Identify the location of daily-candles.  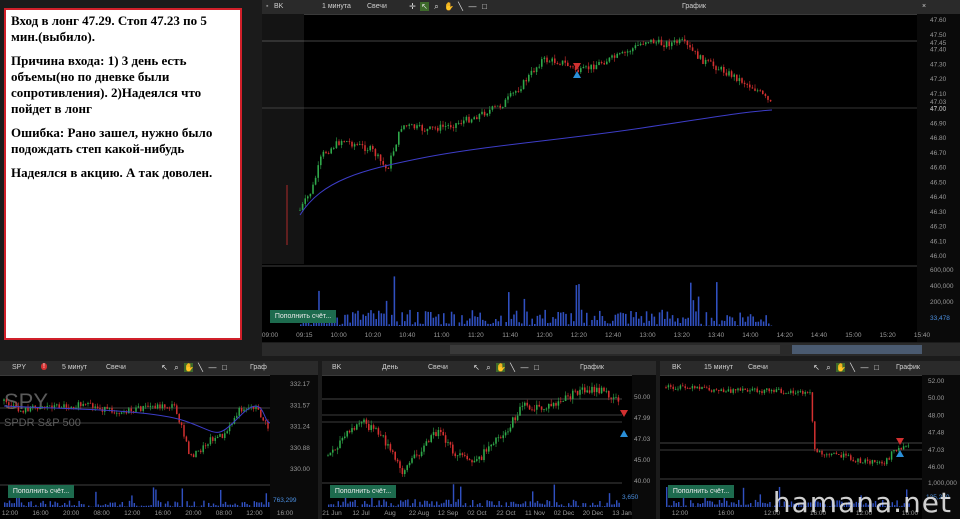
(473, 429).